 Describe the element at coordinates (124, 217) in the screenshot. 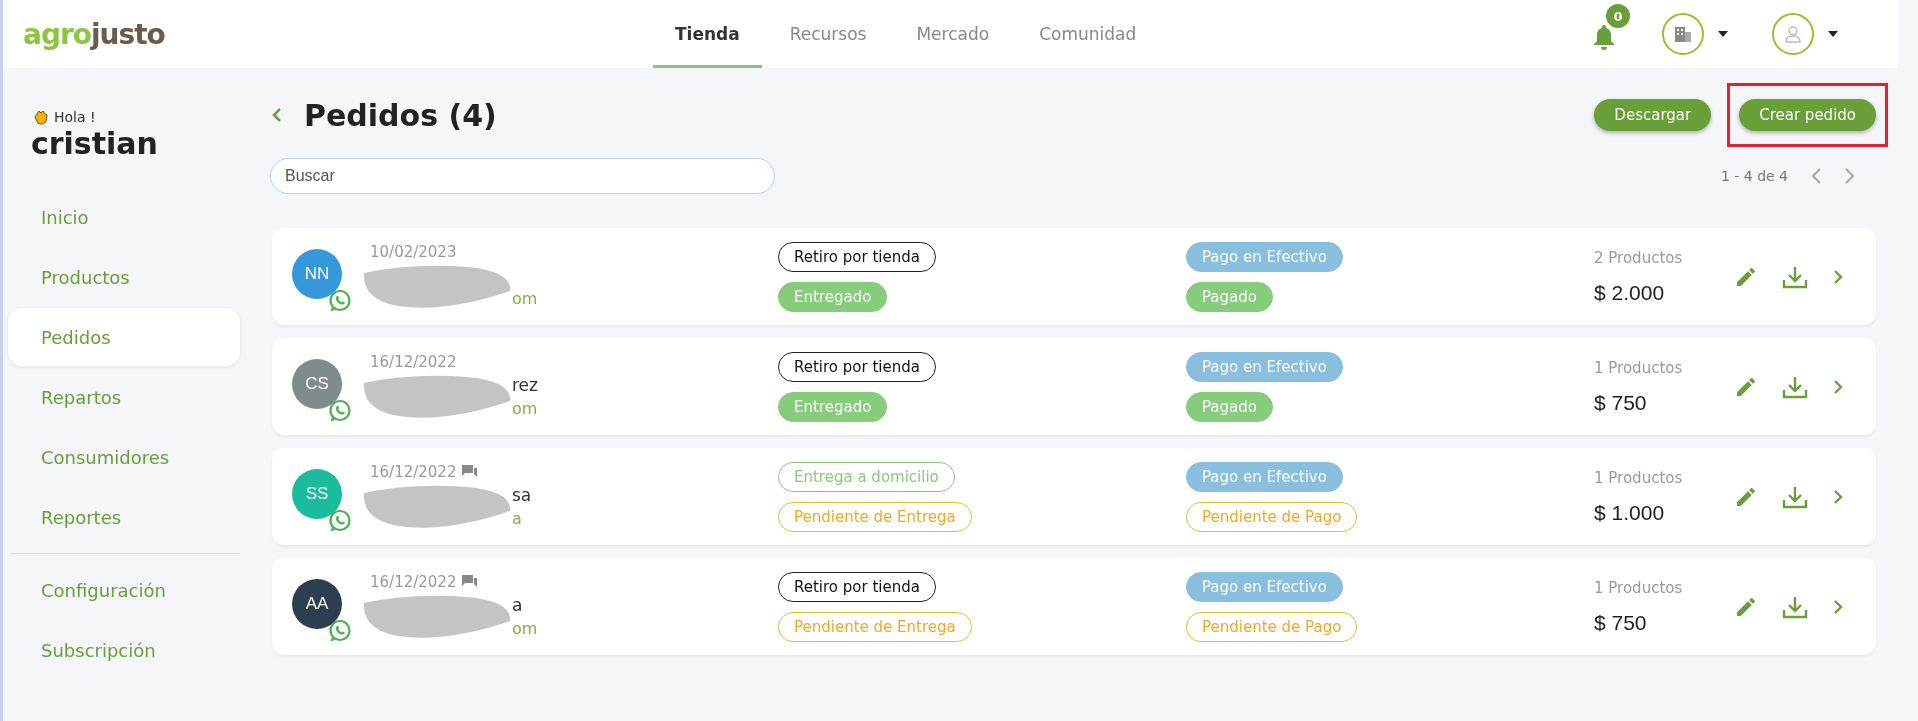

I see `sidebar-item: Inicio` at that location.